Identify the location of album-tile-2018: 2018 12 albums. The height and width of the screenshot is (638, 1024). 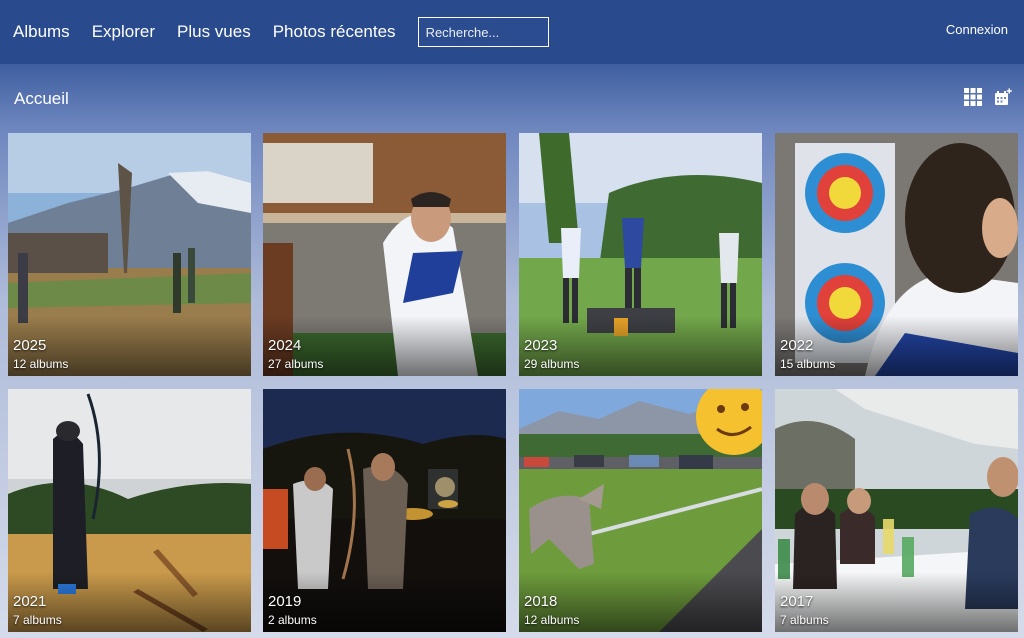
(640, 510).